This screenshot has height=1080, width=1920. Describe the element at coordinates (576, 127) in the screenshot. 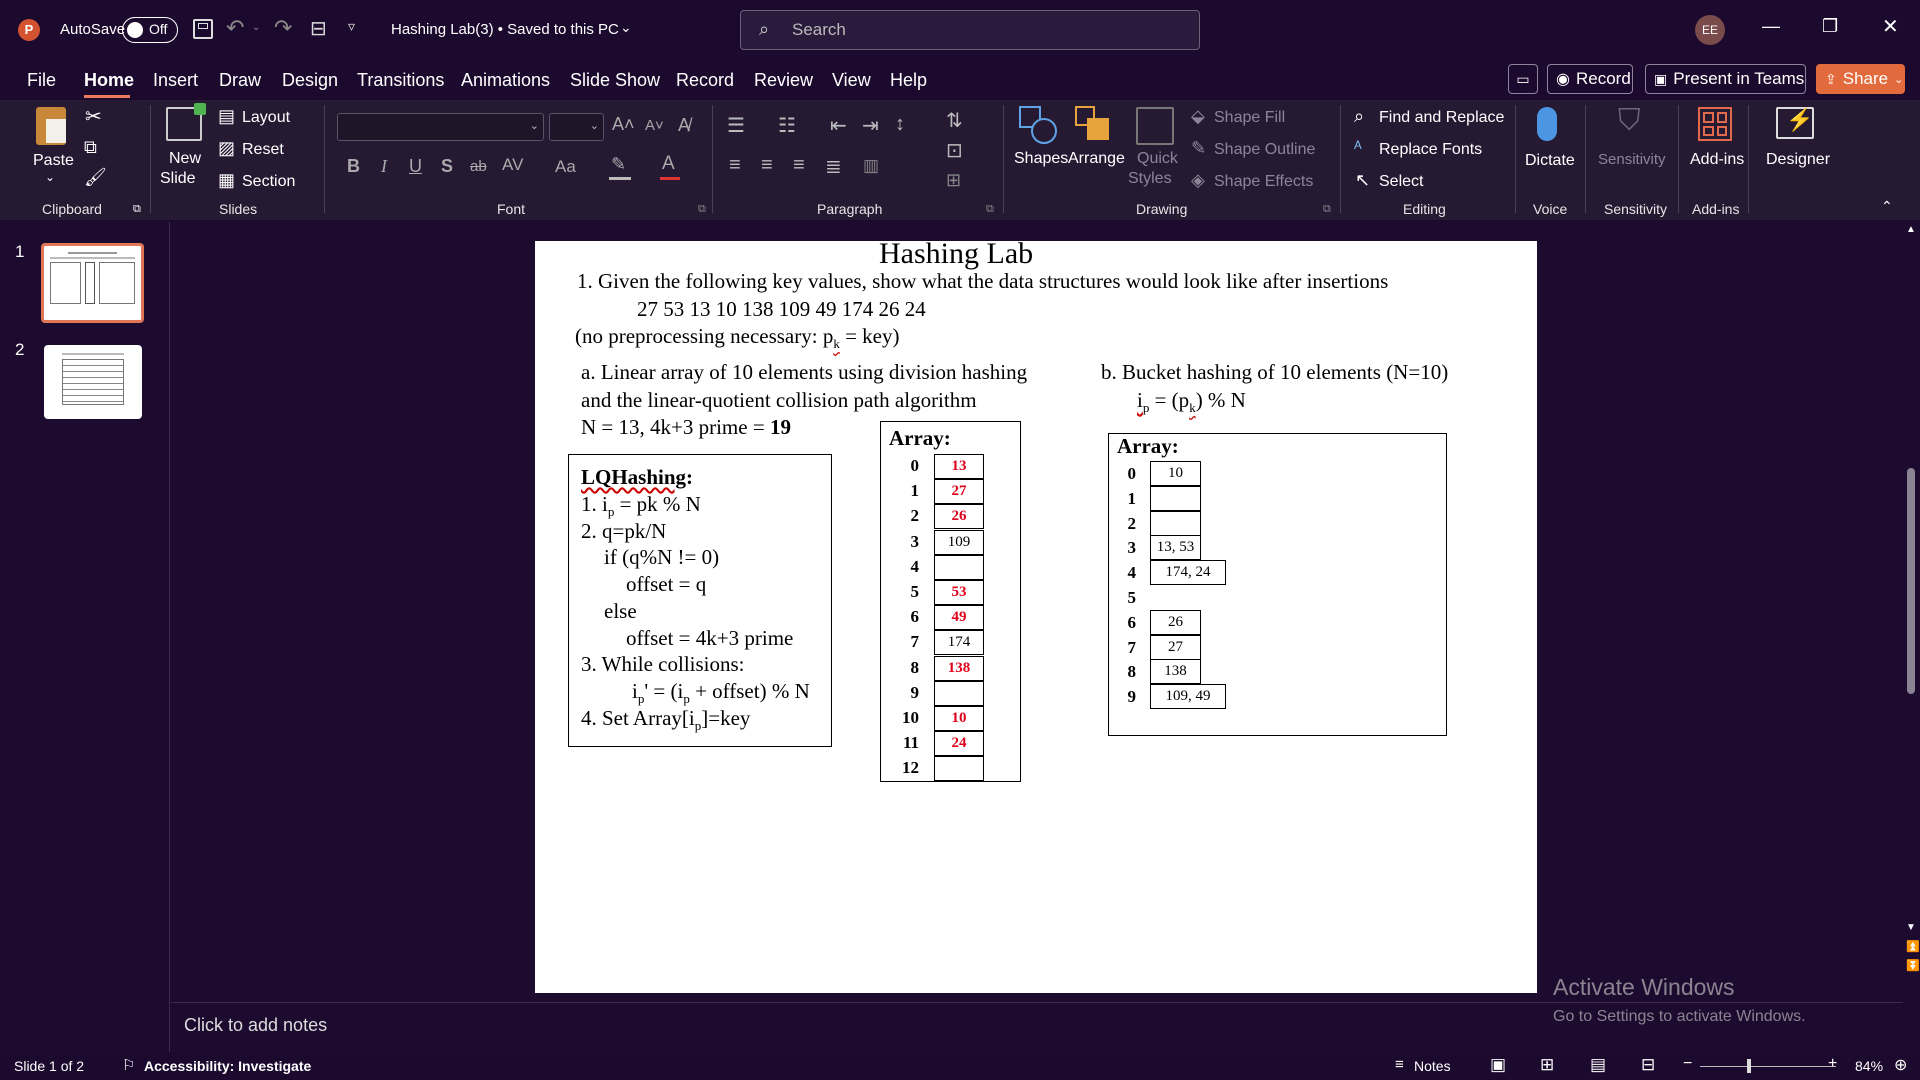

I see `font-size-dropdown: ⌄` at that location.